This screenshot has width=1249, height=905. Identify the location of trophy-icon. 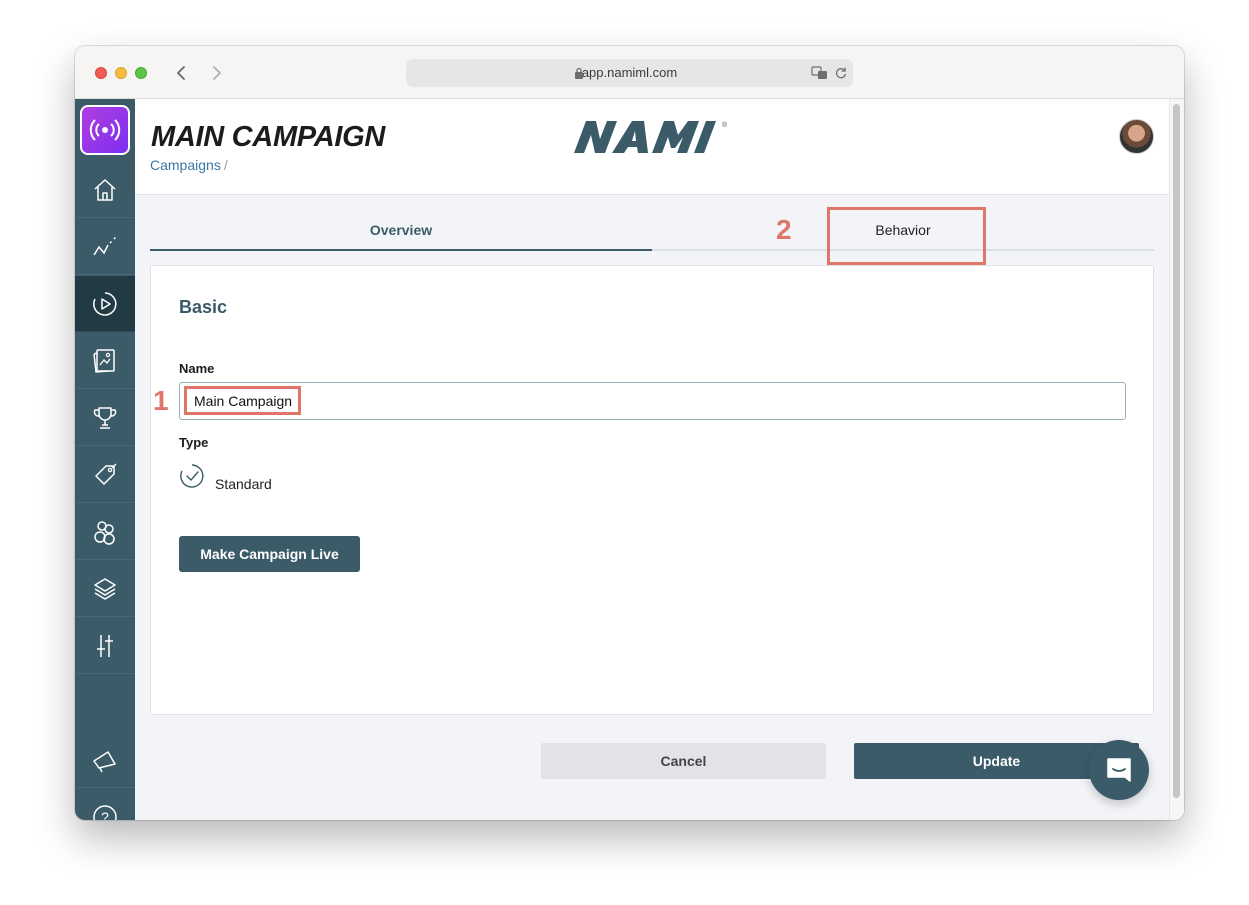
(105, 417).